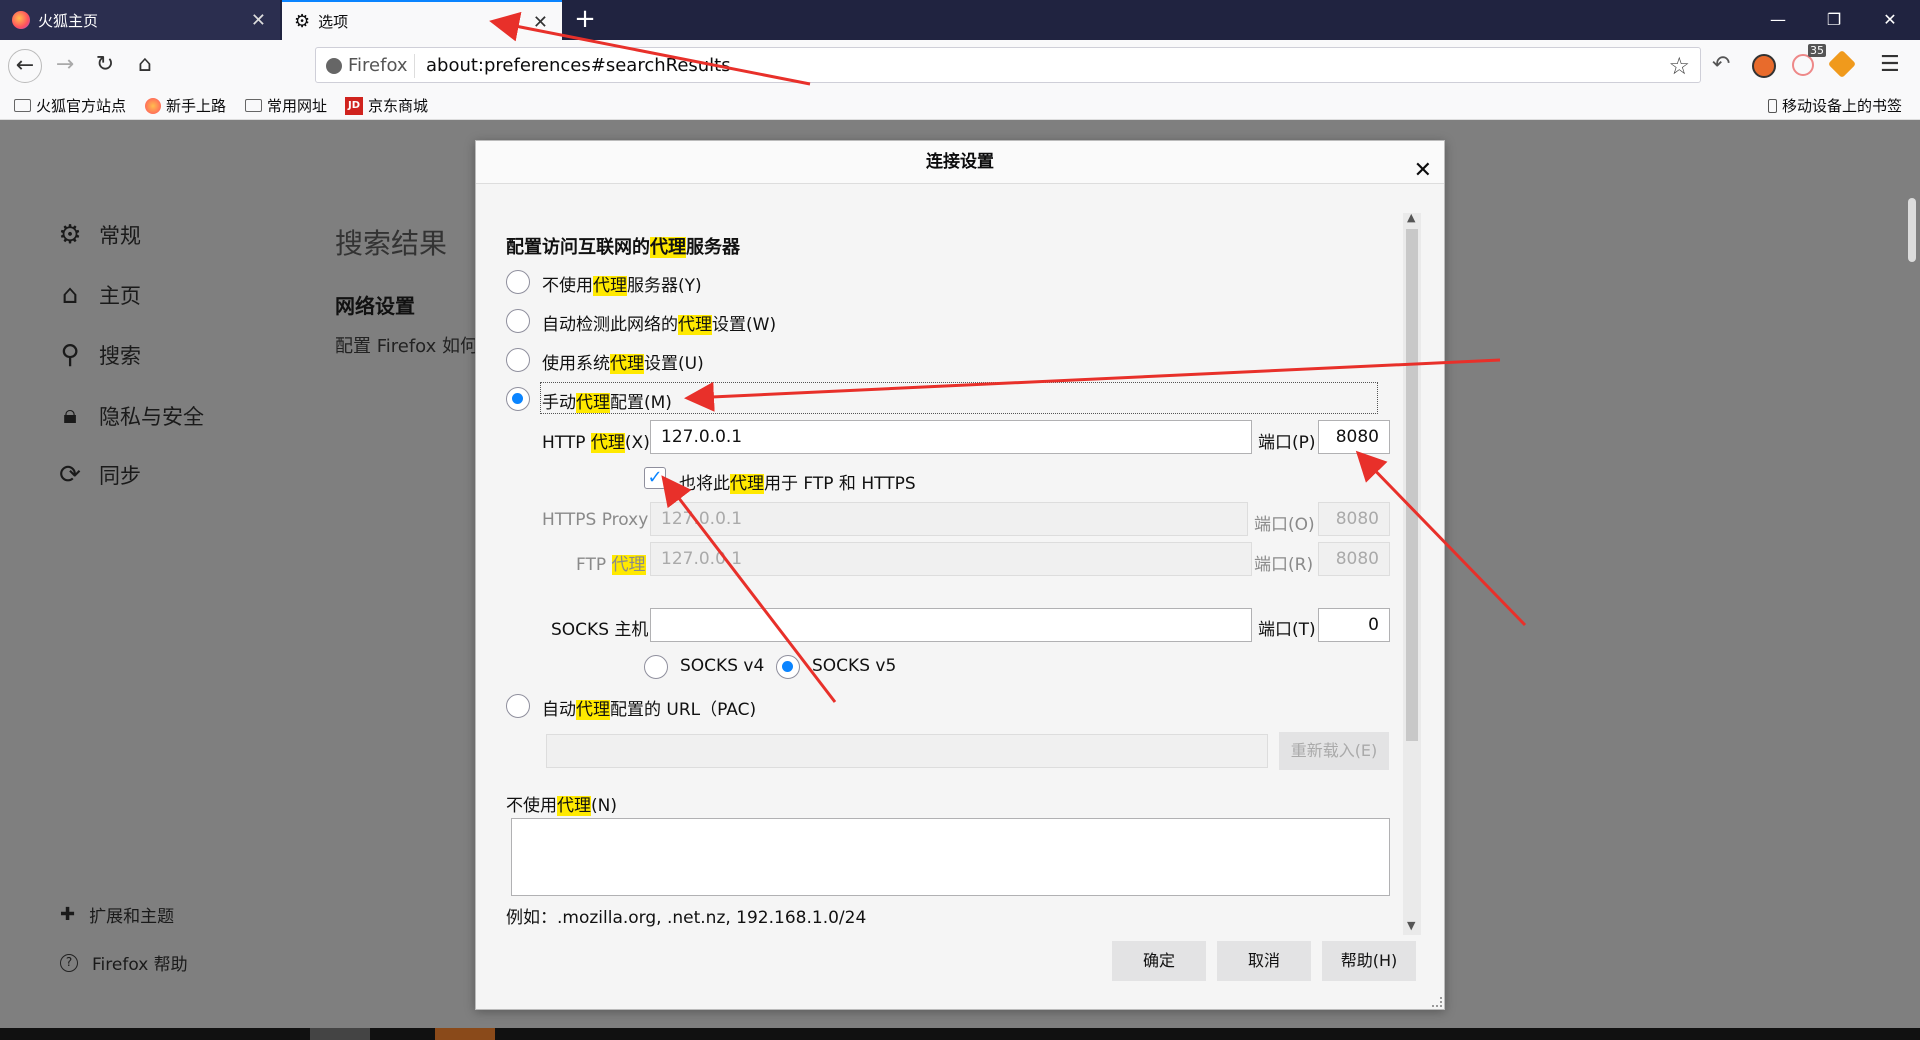 The image size is (1920, 1040). I want to click on scroll-up-icon: ▲, so click(1411, 217).